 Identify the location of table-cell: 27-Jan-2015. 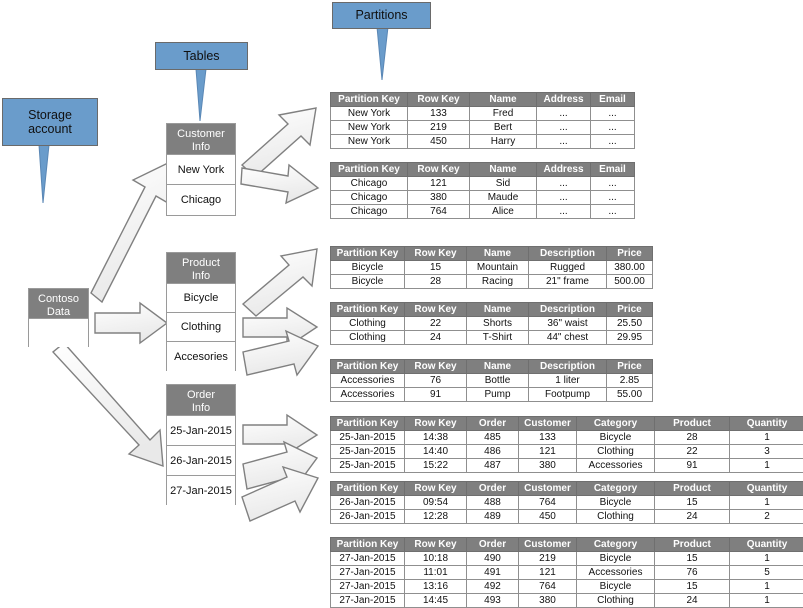
(368, 559).